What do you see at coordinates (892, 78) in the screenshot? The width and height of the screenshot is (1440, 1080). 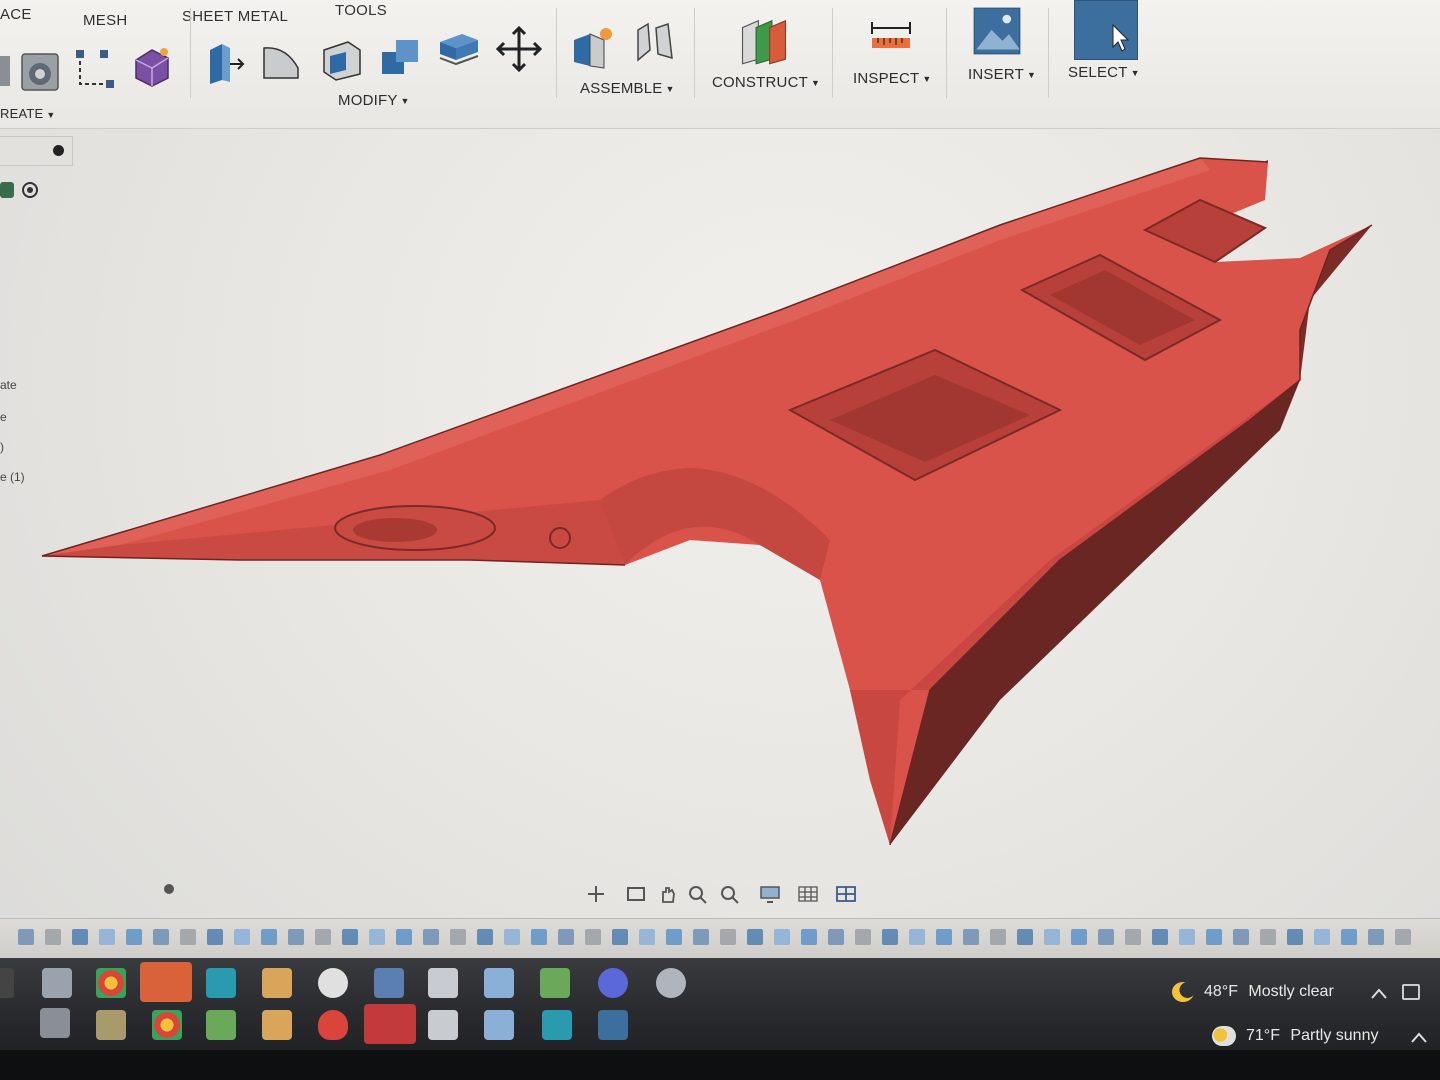 I see `inspect-menu: INSPECT ▼` at bounding box center [892, 78].